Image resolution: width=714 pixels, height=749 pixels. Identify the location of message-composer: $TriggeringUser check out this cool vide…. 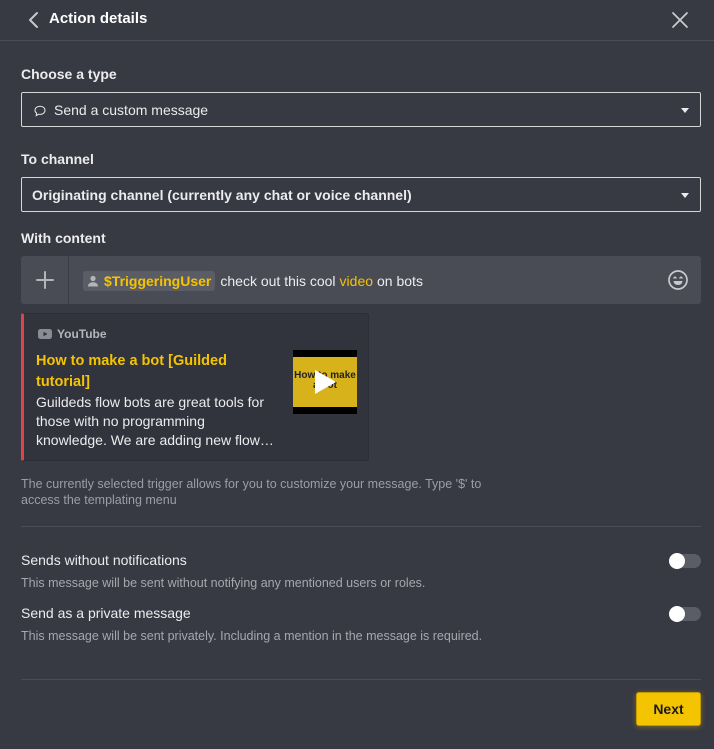
(361, 280).